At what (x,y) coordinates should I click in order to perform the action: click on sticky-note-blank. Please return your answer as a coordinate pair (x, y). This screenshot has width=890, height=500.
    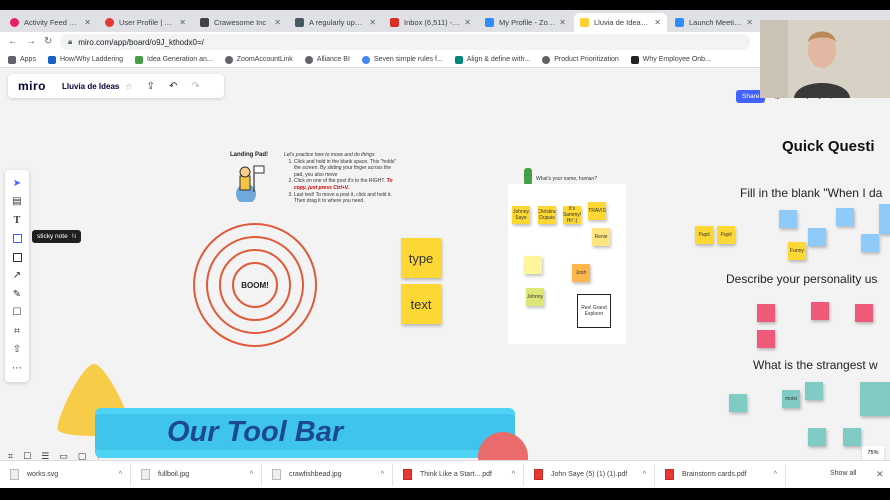
    Looking at the image, I should click on (533, 265).